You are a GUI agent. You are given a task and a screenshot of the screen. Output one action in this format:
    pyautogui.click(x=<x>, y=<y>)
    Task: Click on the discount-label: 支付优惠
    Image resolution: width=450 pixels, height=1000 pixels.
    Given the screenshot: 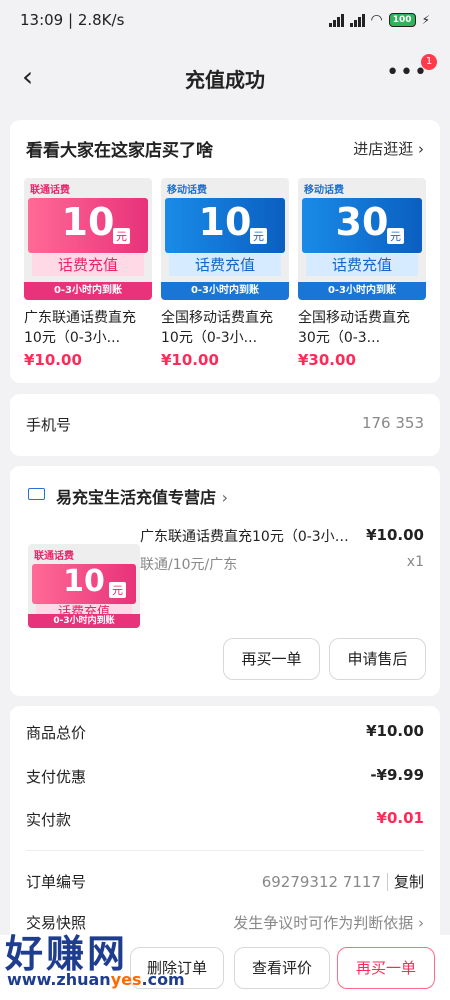 What is the action you would take?
    pyautogui.click(x=56, y=777)
    